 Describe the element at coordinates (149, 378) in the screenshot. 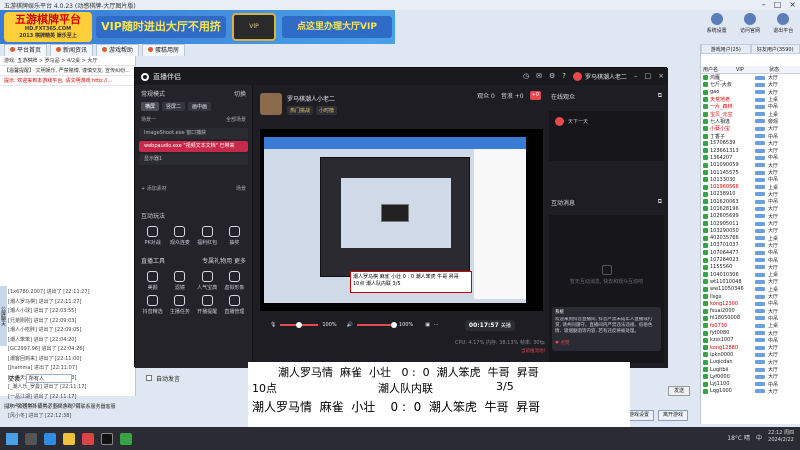

I see `auto-speak-checkbox` at that location.